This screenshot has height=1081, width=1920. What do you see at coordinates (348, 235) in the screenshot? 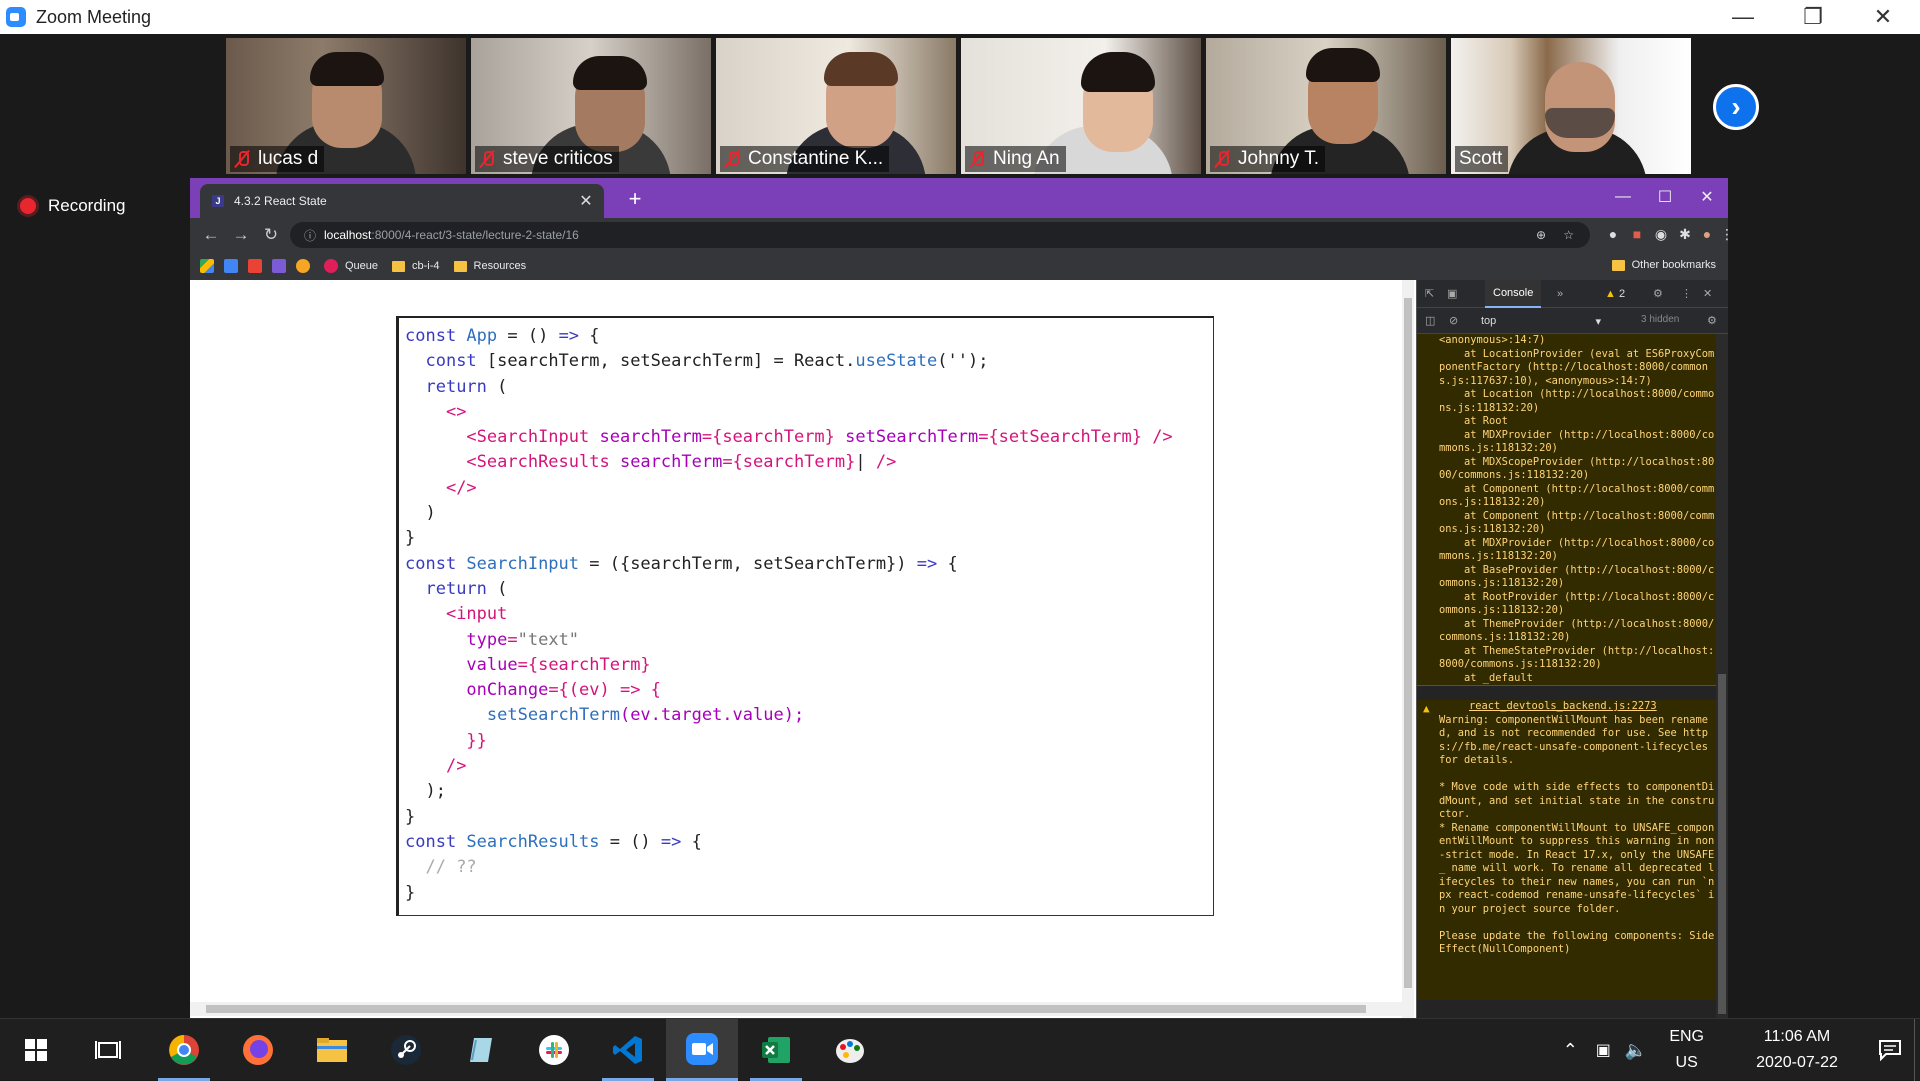
I see `url-host: localhost` at bounding box center [348, 235].